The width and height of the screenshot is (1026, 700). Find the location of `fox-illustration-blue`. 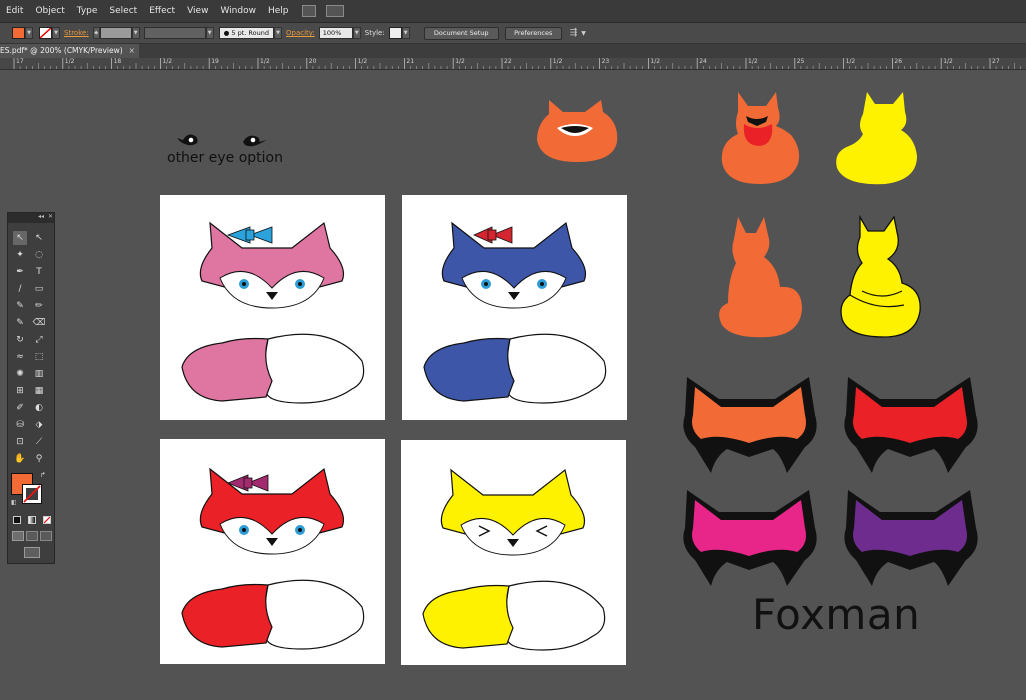

fox-illustration-blue is located at coordinates (515, 312).